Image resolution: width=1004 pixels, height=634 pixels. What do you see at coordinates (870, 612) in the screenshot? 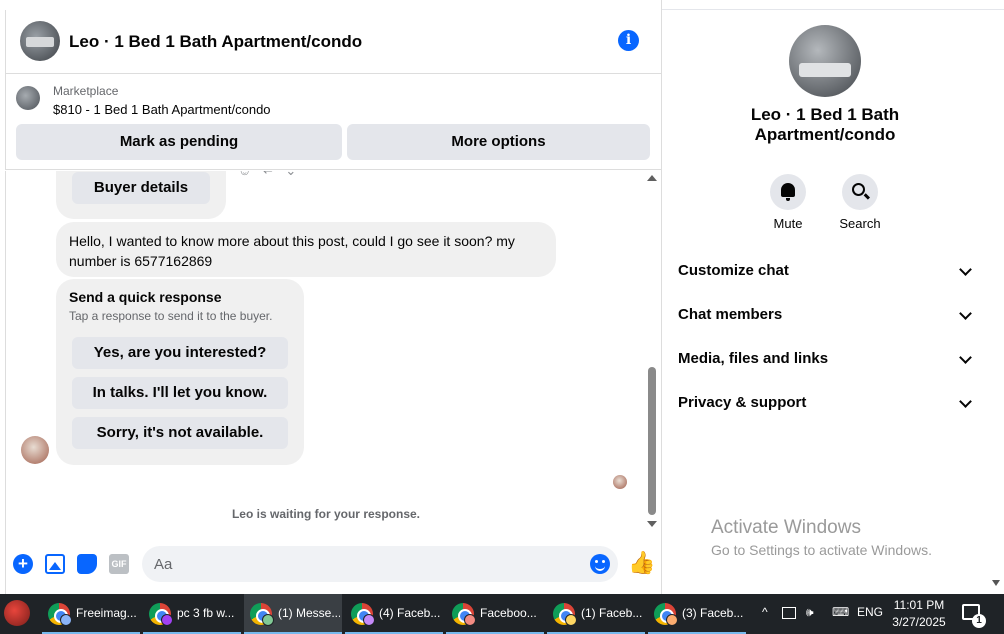
I see `language-indicator: ENG` at bounding box center [870, 612].